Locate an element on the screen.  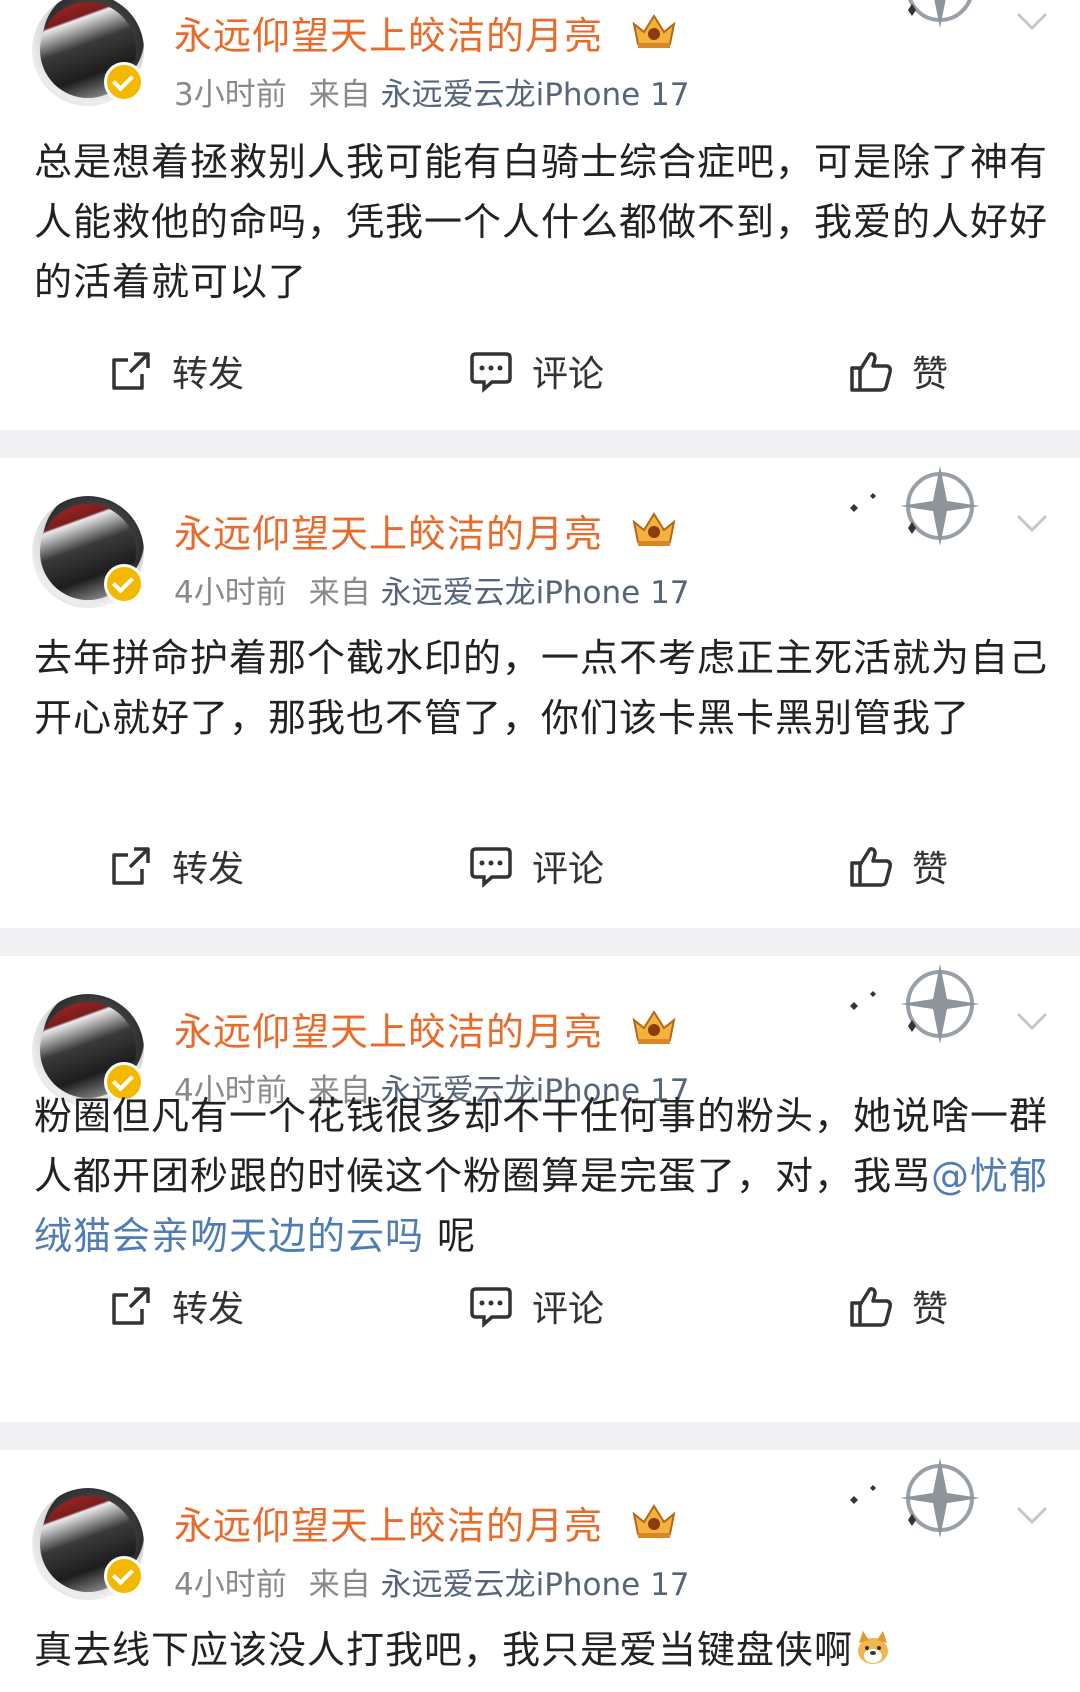
post-text: 真去线下应该没人打我吧，我只是爱当键盘侠啊 is located at coordinates (444, 1650).